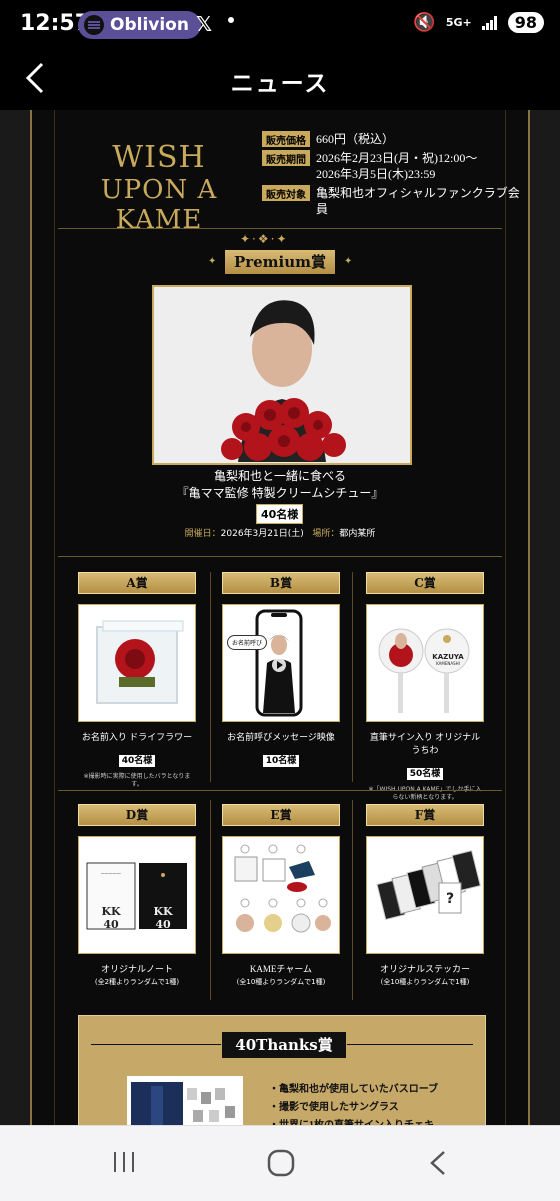  I want to click on wish-upon-a-kame-logo: WISH UPON A KAME, so click(159, 187).